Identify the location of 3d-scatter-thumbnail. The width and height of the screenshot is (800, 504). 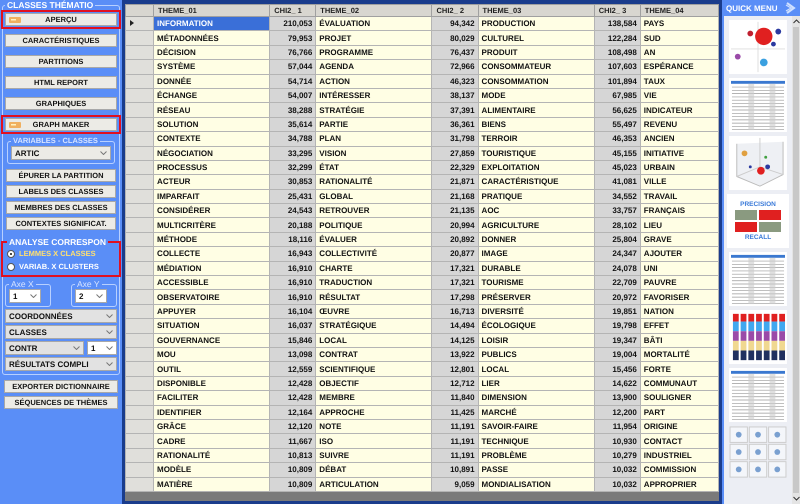
(758, 163).